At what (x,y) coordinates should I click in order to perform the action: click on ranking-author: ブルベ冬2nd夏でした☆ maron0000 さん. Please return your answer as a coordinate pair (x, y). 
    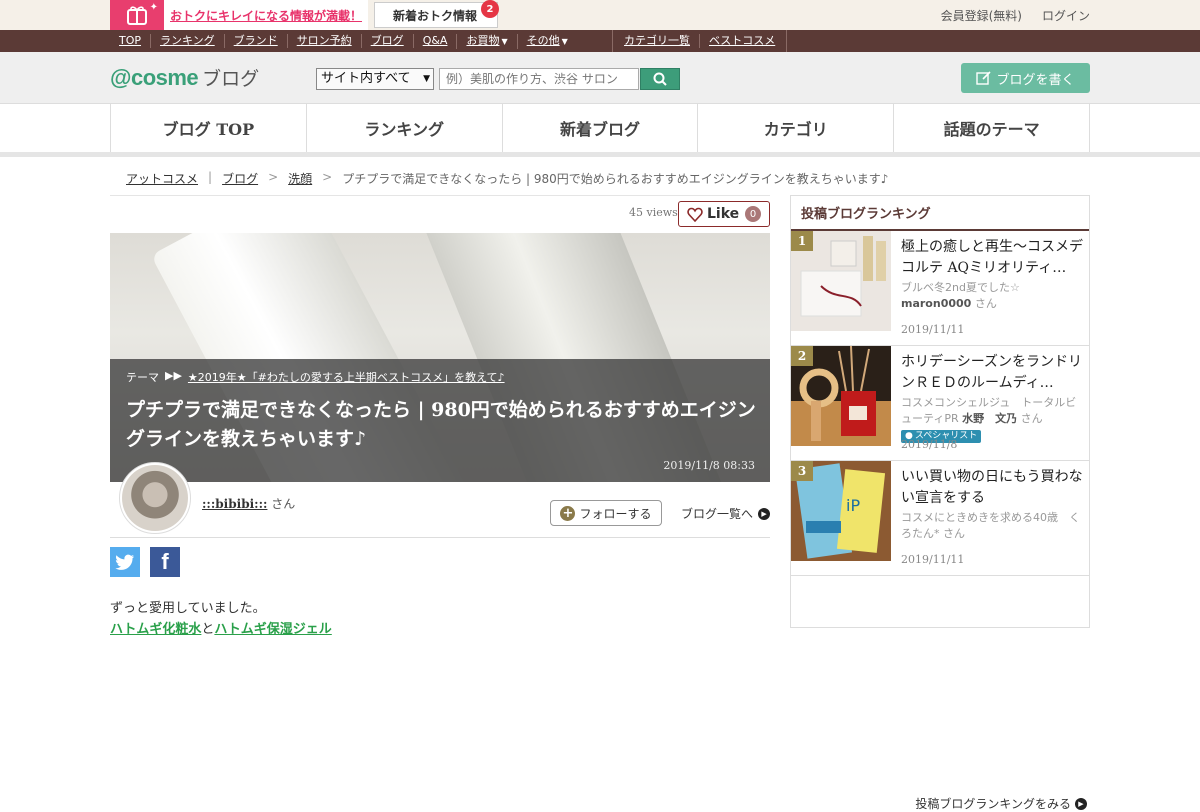
    Looking at the image, I should click on (993, 296).